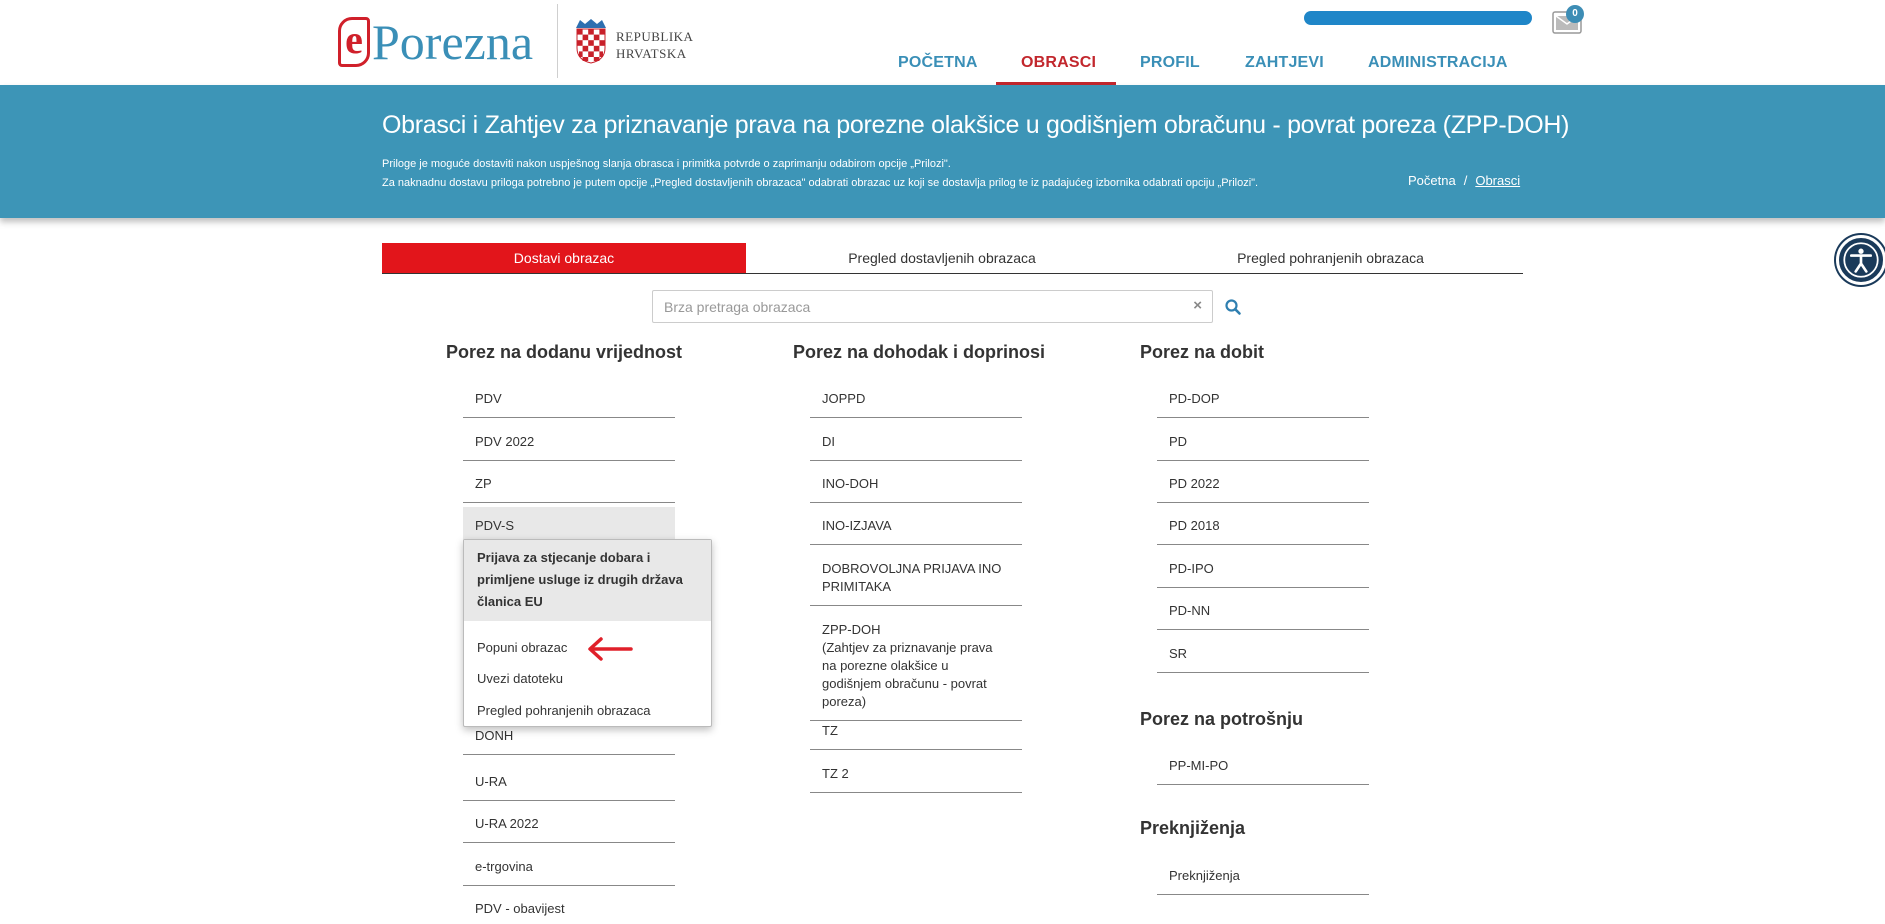 The image size is (1885, 924). Describe the element at coordinates (557, 41) in the screenshot. I see `logo-divider` at that location.